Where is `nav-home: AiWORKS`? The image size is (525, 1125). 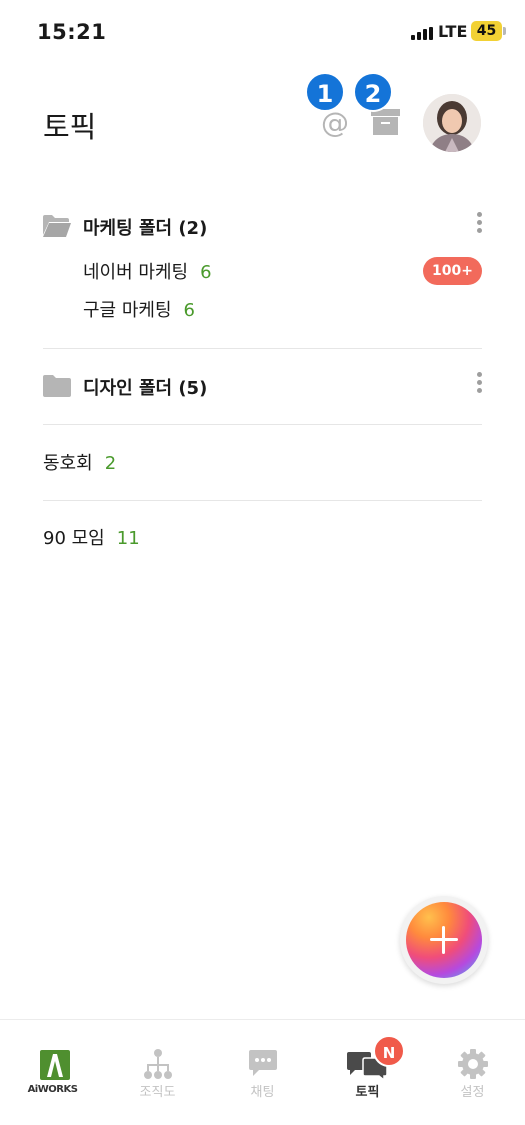
nav-home: AiWORKS is located at coordinates (52, 1072).